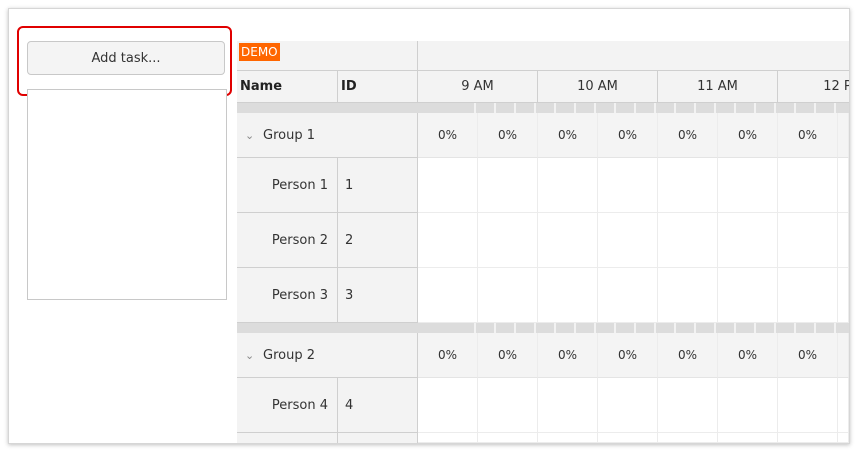  What do you see at coordinates (478, 87) in the screenshot?
I see `hour-header: 9 AM` at bounding box center [478, 87].